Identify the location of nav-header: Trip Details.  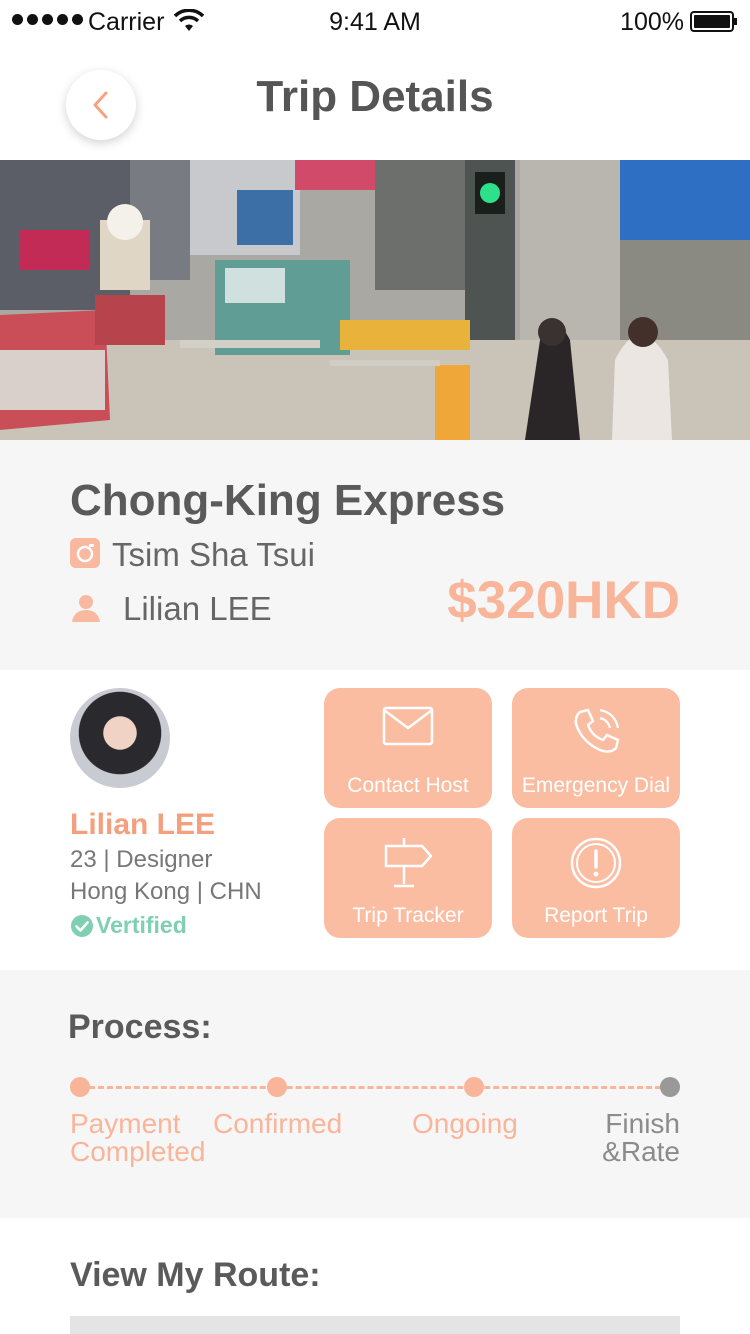
(375, 102).